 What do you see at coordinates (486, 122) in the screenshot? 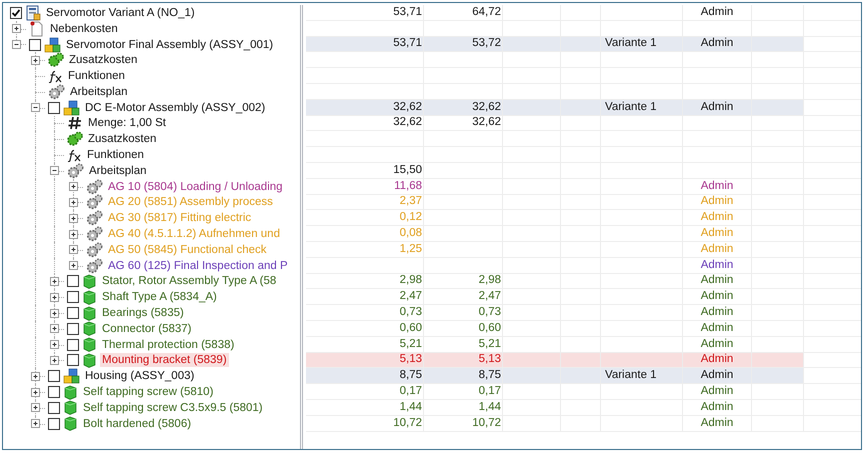
I see `table-cell-text: 32,62` at bounding box center [486, 122].